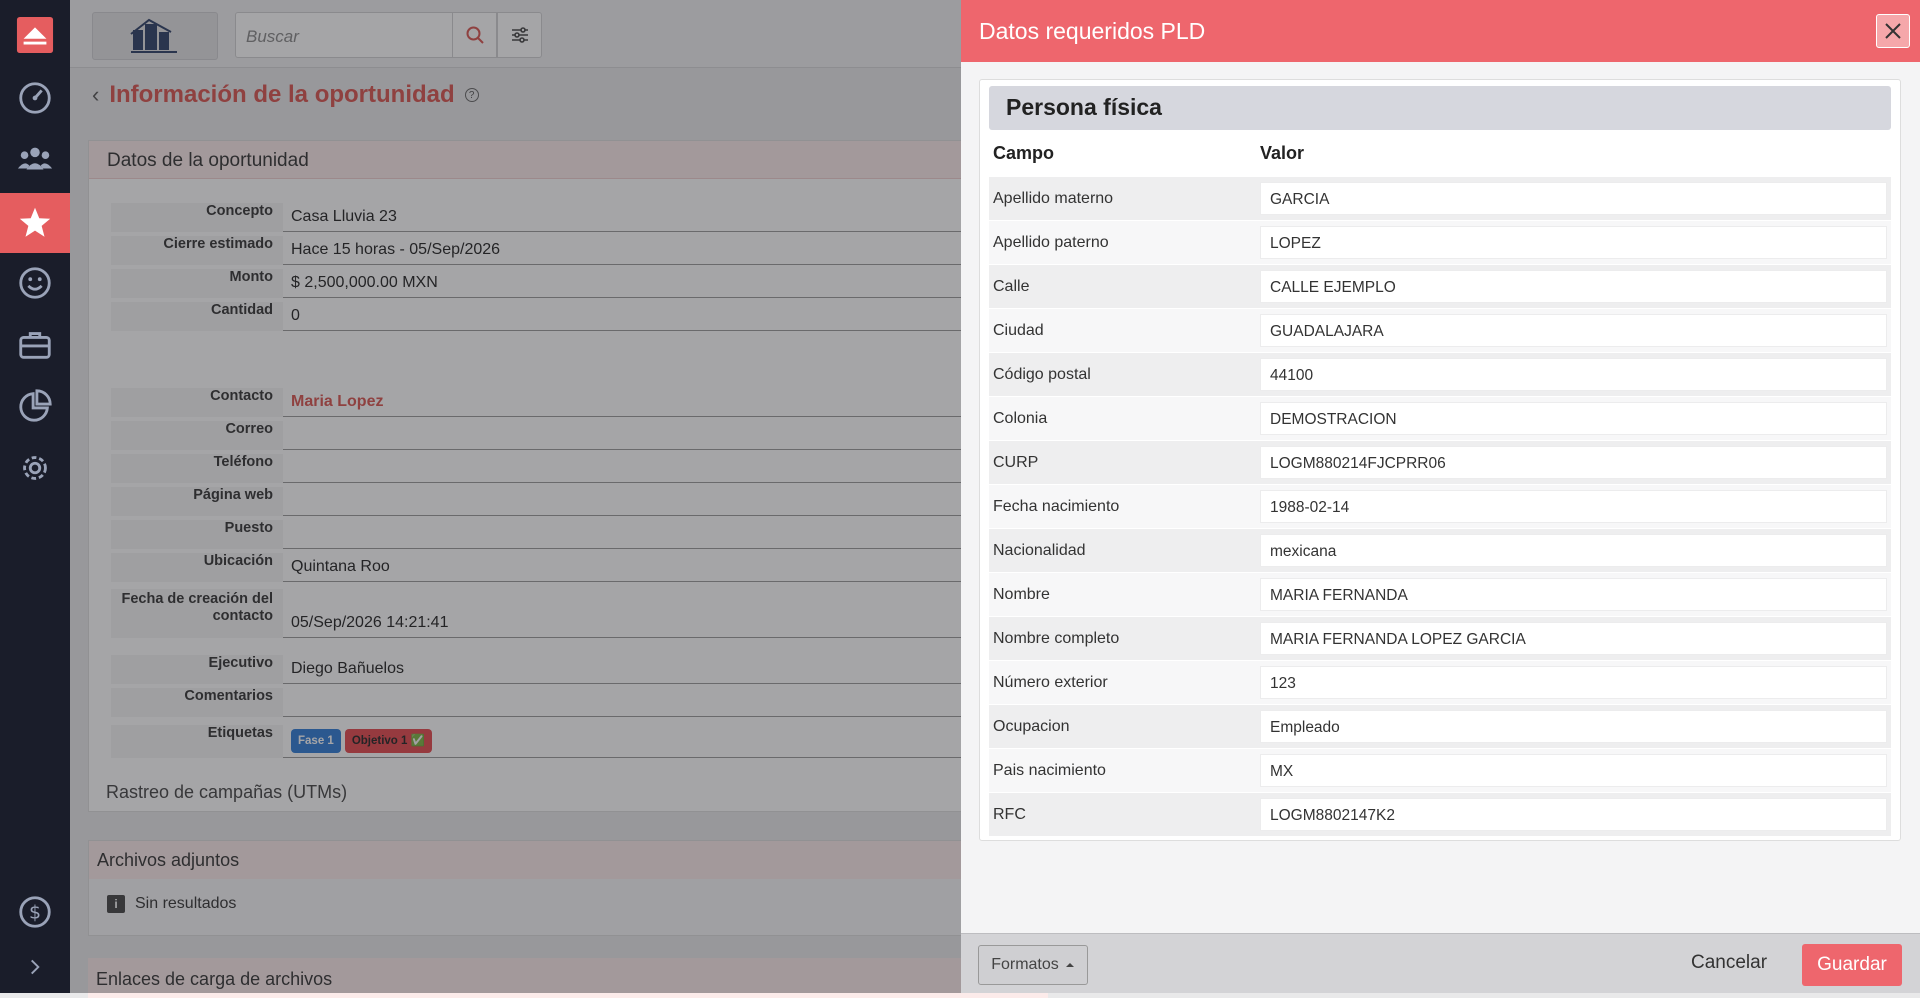 The image size is (1920, 998). I want to click on caret-up-icon, so click(1069, 965).